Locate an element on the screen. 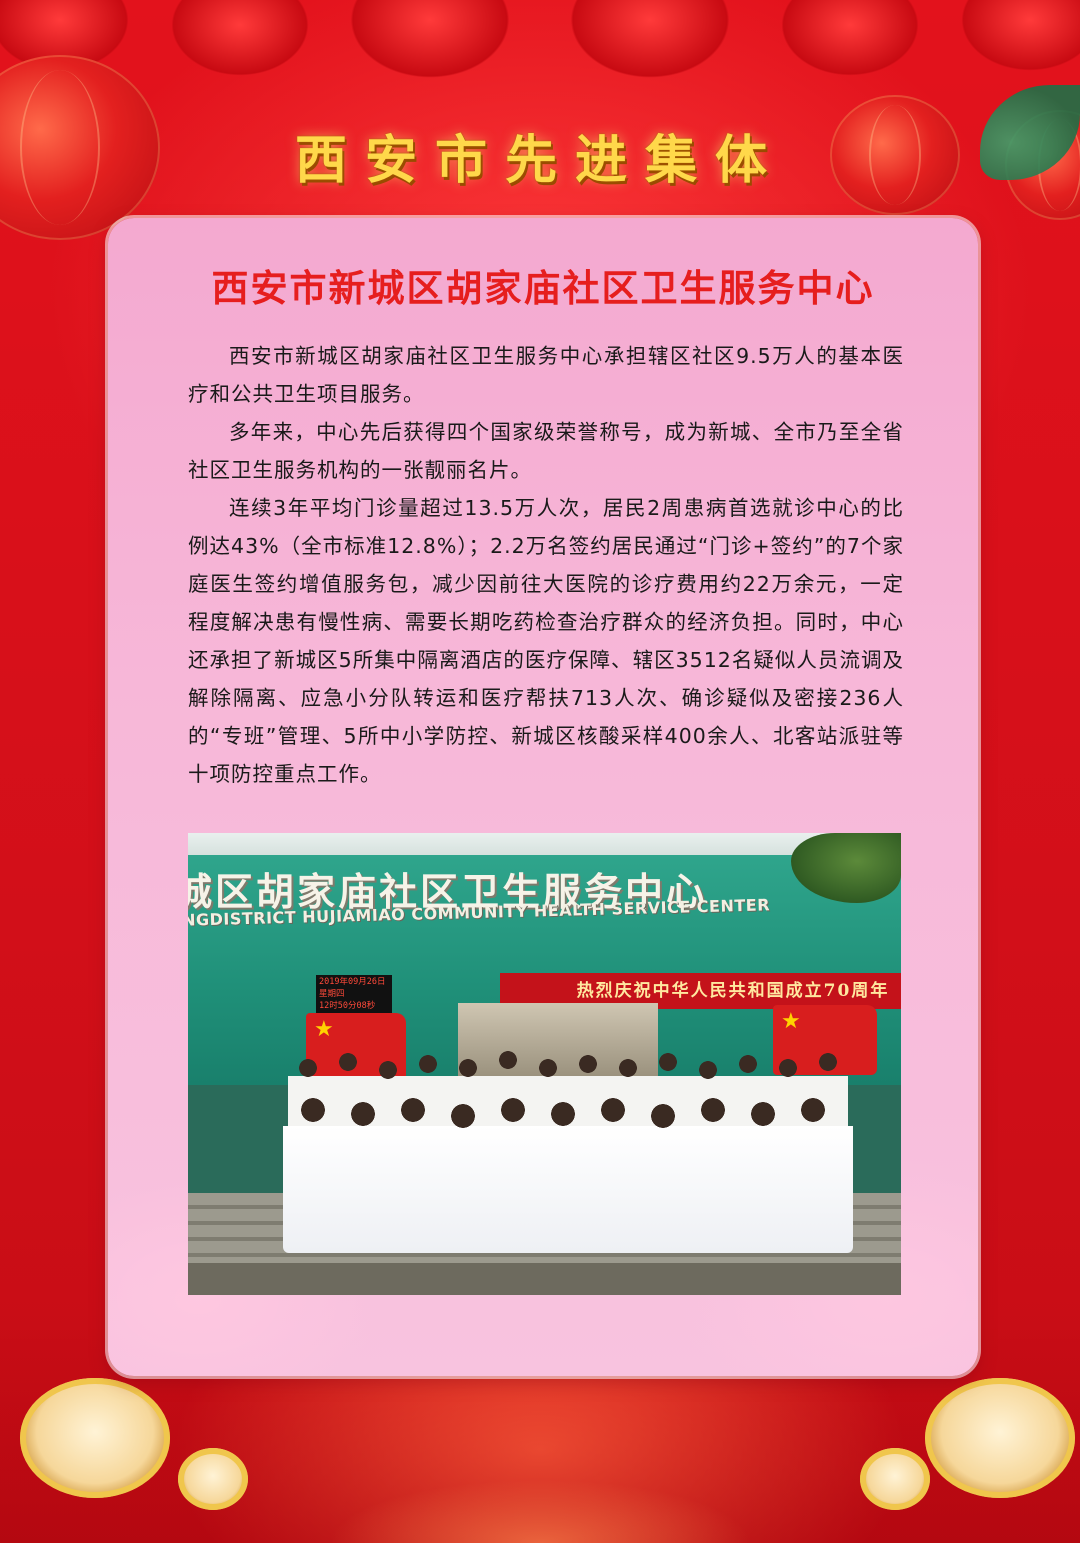 Image resolution: width=1080 pixels, height=1543 pixels. ground is located at coordinates (544, 1279).